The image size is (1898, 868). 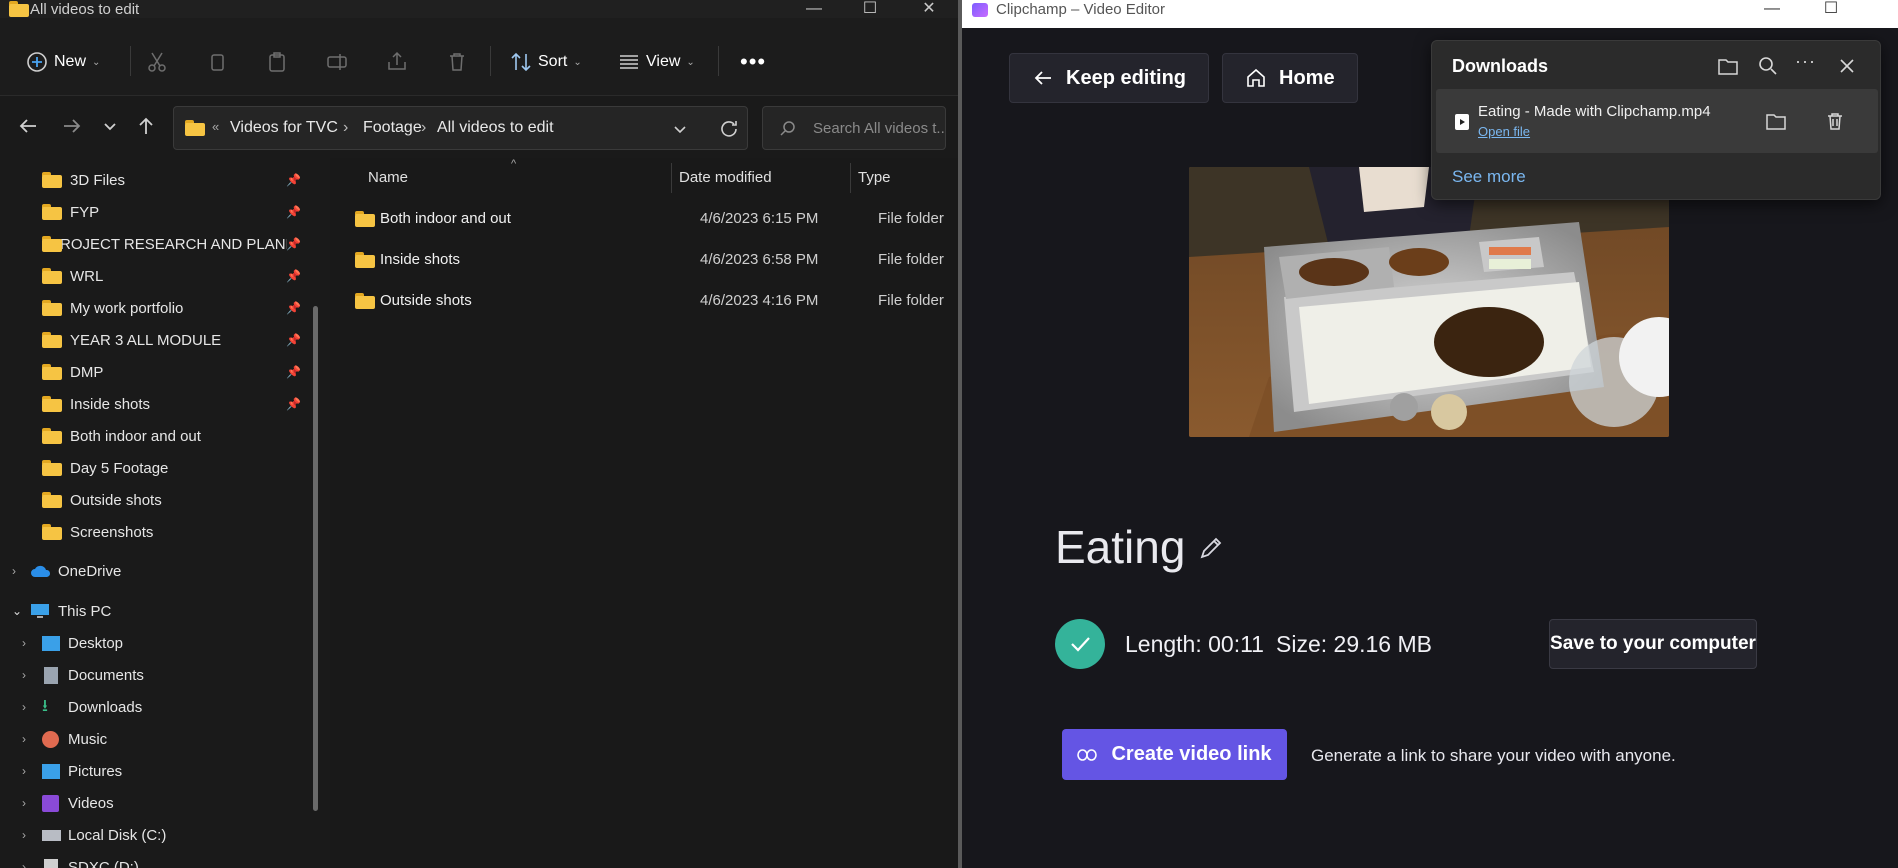 I want to click on address-dropdown-chevron-icon, so click(x=680, y=129).